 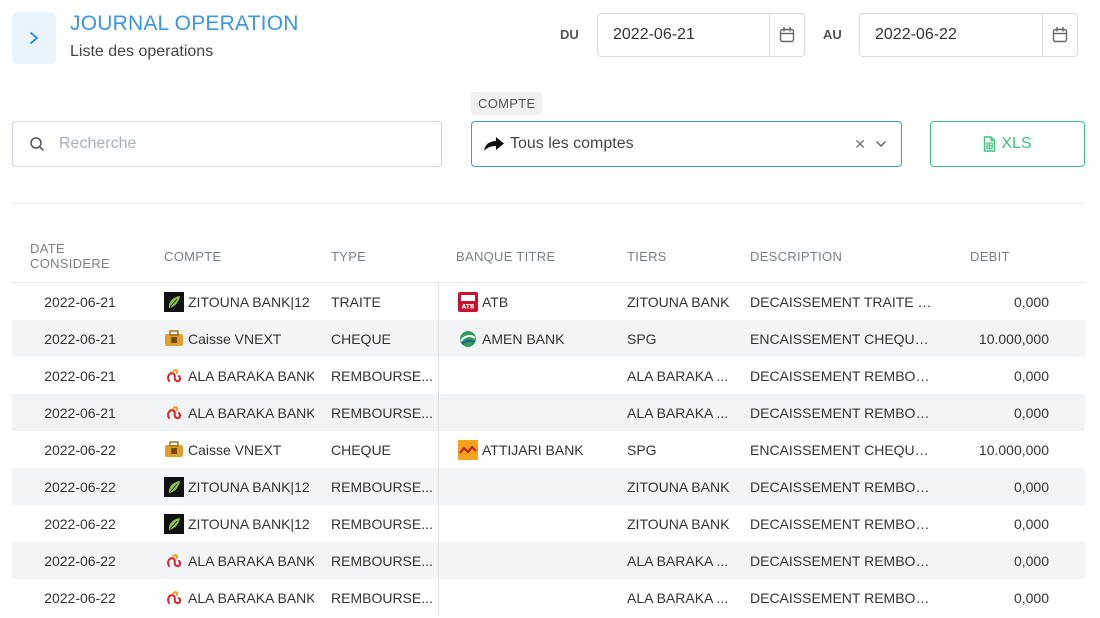 I want to click on export-xls-label: XLS, so click(x=1016, y=143).